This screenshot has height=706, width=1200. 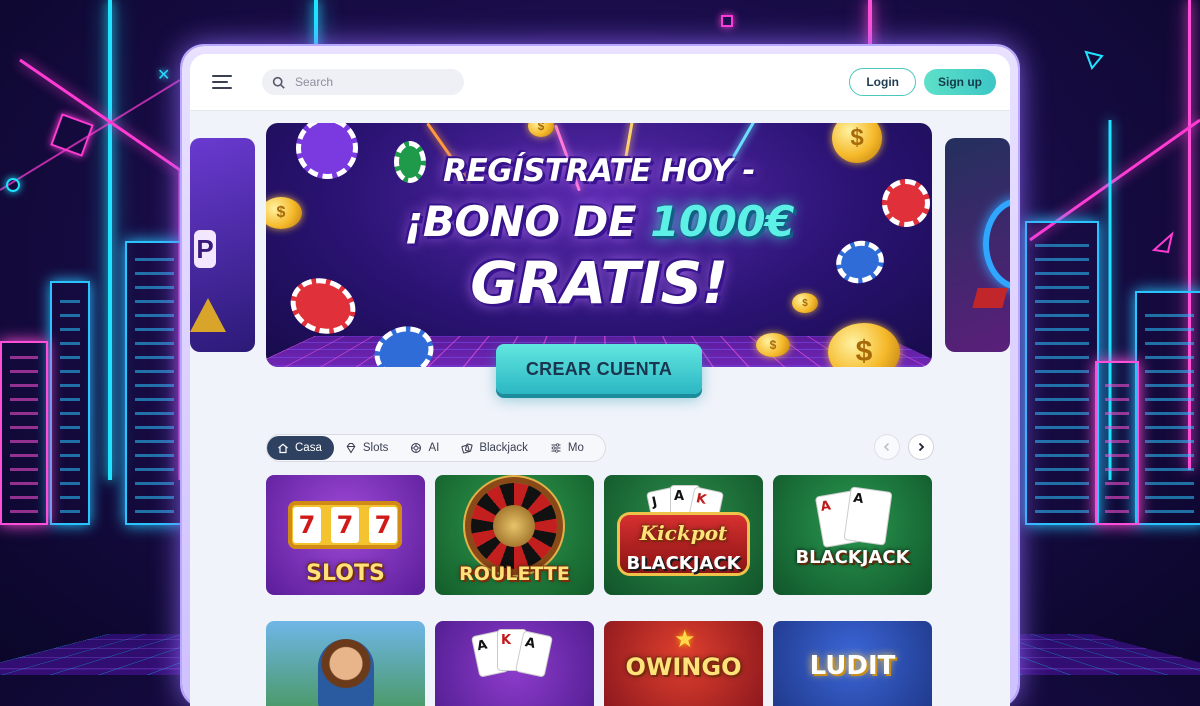 I want to click on carousel-prev-slide: P, so click(x=222, y=245).